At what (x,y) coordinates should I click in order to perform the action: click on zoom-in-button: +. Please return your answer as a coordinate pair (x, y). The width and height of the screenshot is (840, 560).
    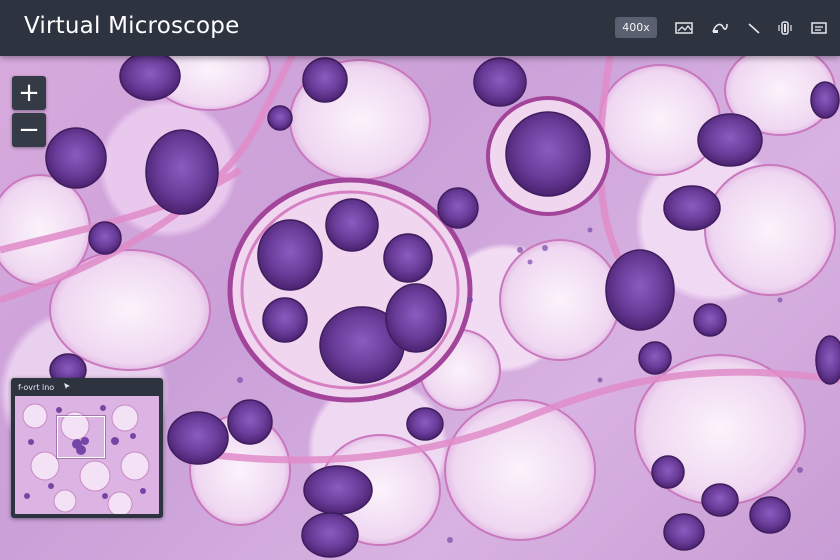
    Looking at the image, I should click on (29, 93).